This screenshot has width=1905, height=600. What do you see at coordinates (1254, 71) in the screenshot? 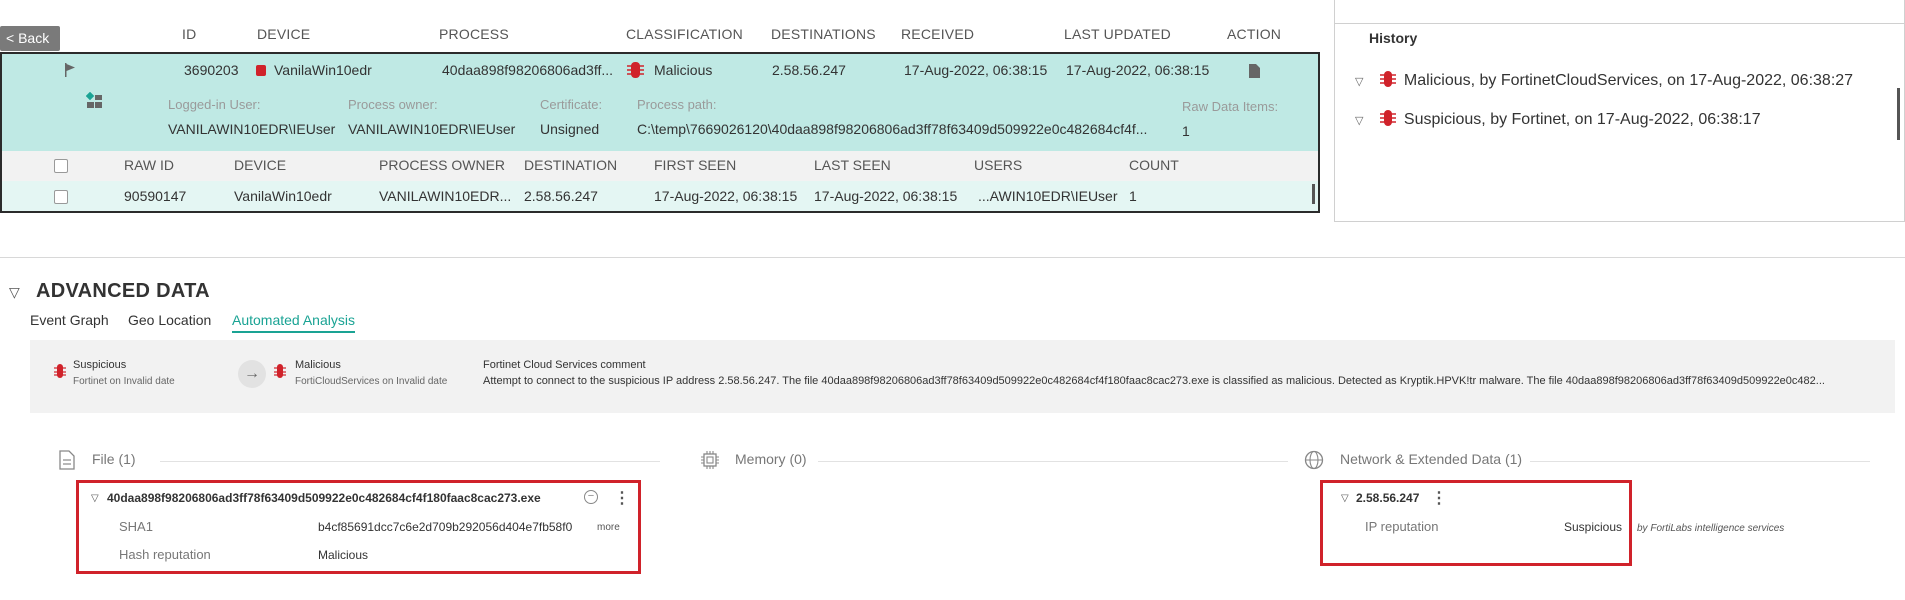
I see `document-action-icon` at bounding box center [1254, 71].